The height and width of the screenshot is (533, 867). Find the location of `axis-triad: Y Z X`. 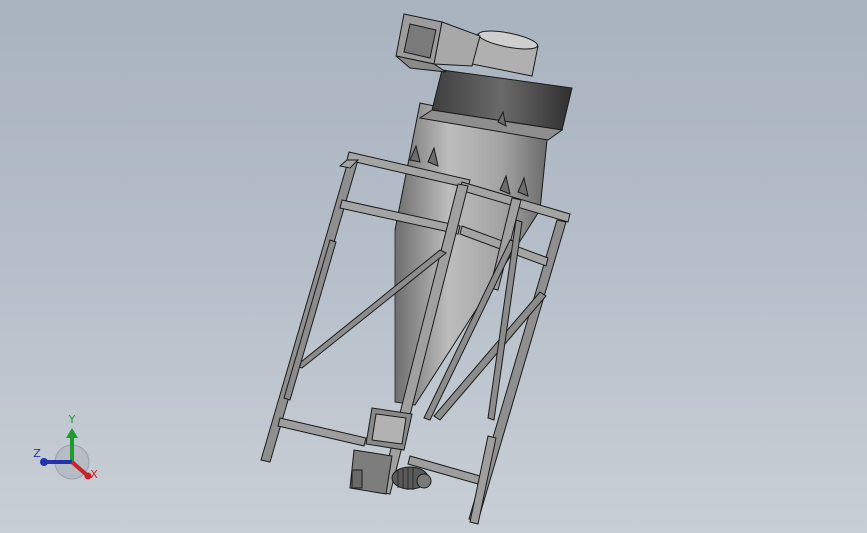

axis-triad: Y Z X is located at coordinates (65, 447).